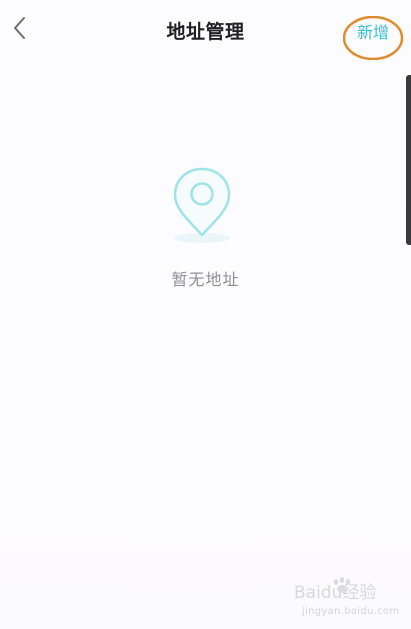 This screenshot has height=629, width=411. Describe the element at coordinates (202, 205) in the screenshot. I see `location-pin-icon` at that location.